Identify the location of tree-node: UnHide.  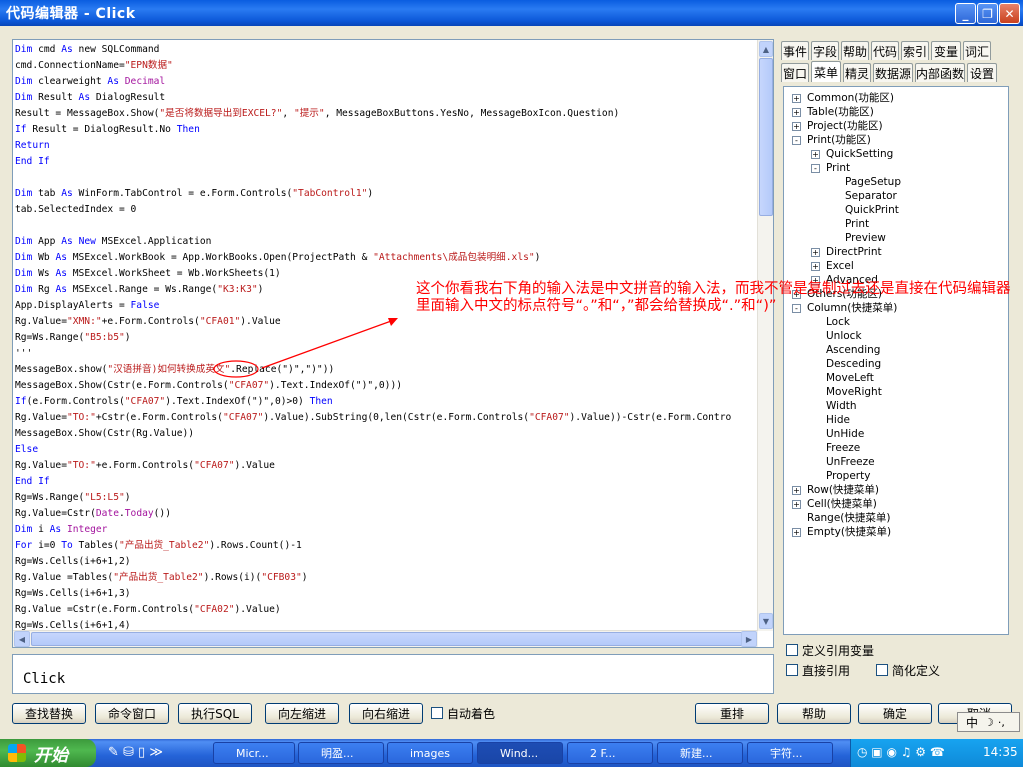
(845, 434).